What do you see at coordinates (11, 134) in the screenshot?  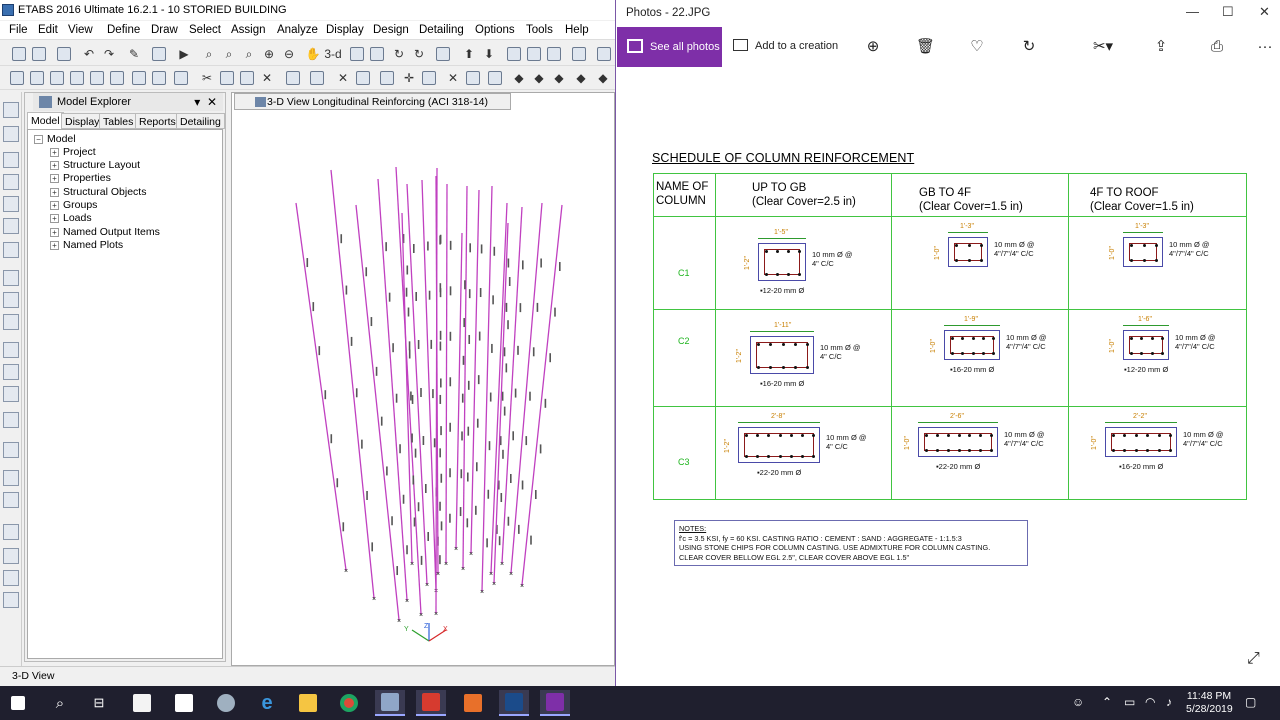 I see `reshape-icon` at bounding box center [11, 134].